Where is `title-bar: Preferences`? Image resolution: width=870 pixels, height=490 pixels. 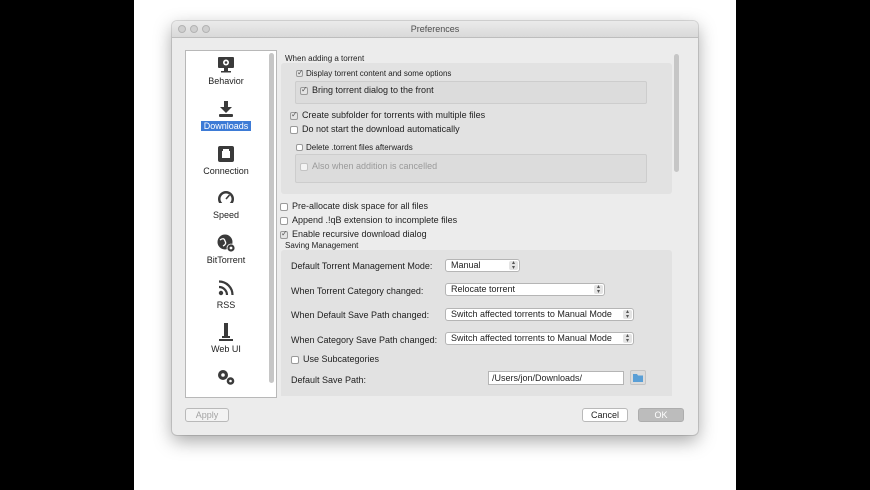 title-bar: Preferences is located at coordinates (435, 29).